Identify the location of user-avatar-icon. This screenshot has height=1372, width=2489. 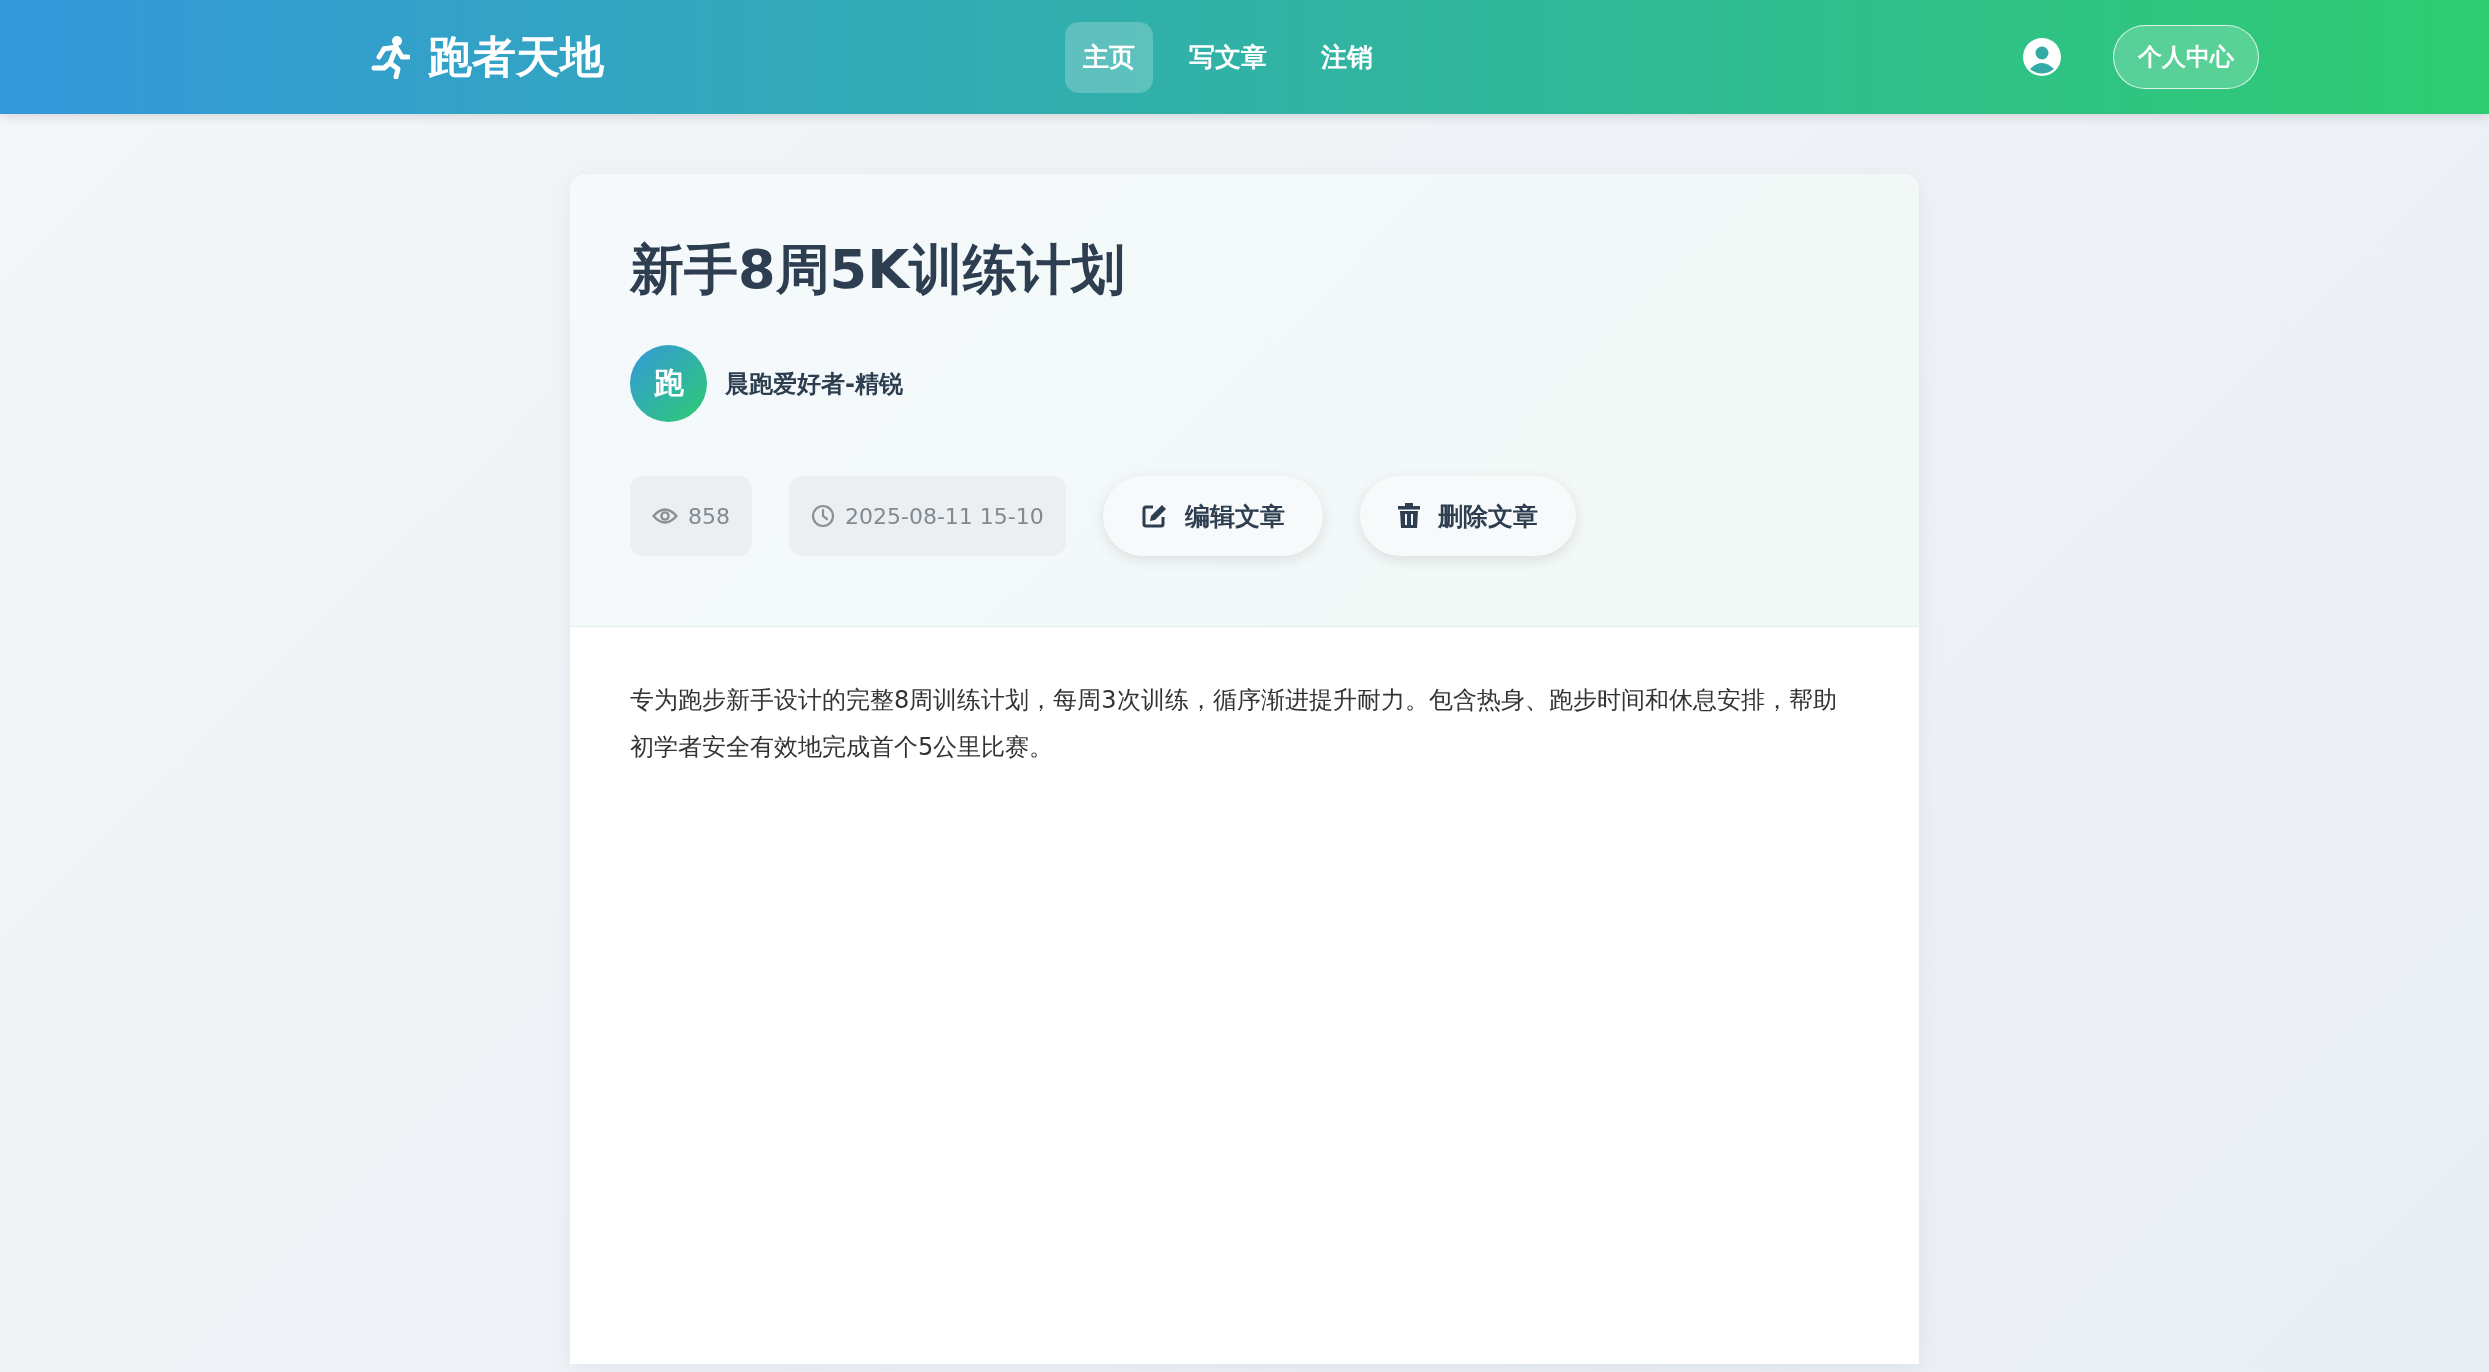
(2042, 57).